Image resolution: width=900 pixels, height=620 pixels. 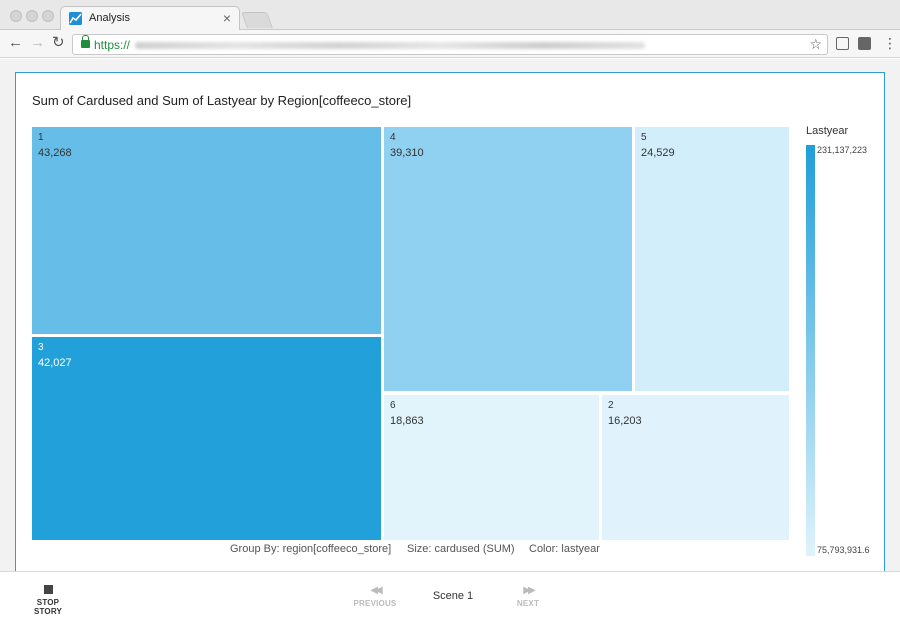 I want to click on next-label: NEXT, so click(x=528, y=603).